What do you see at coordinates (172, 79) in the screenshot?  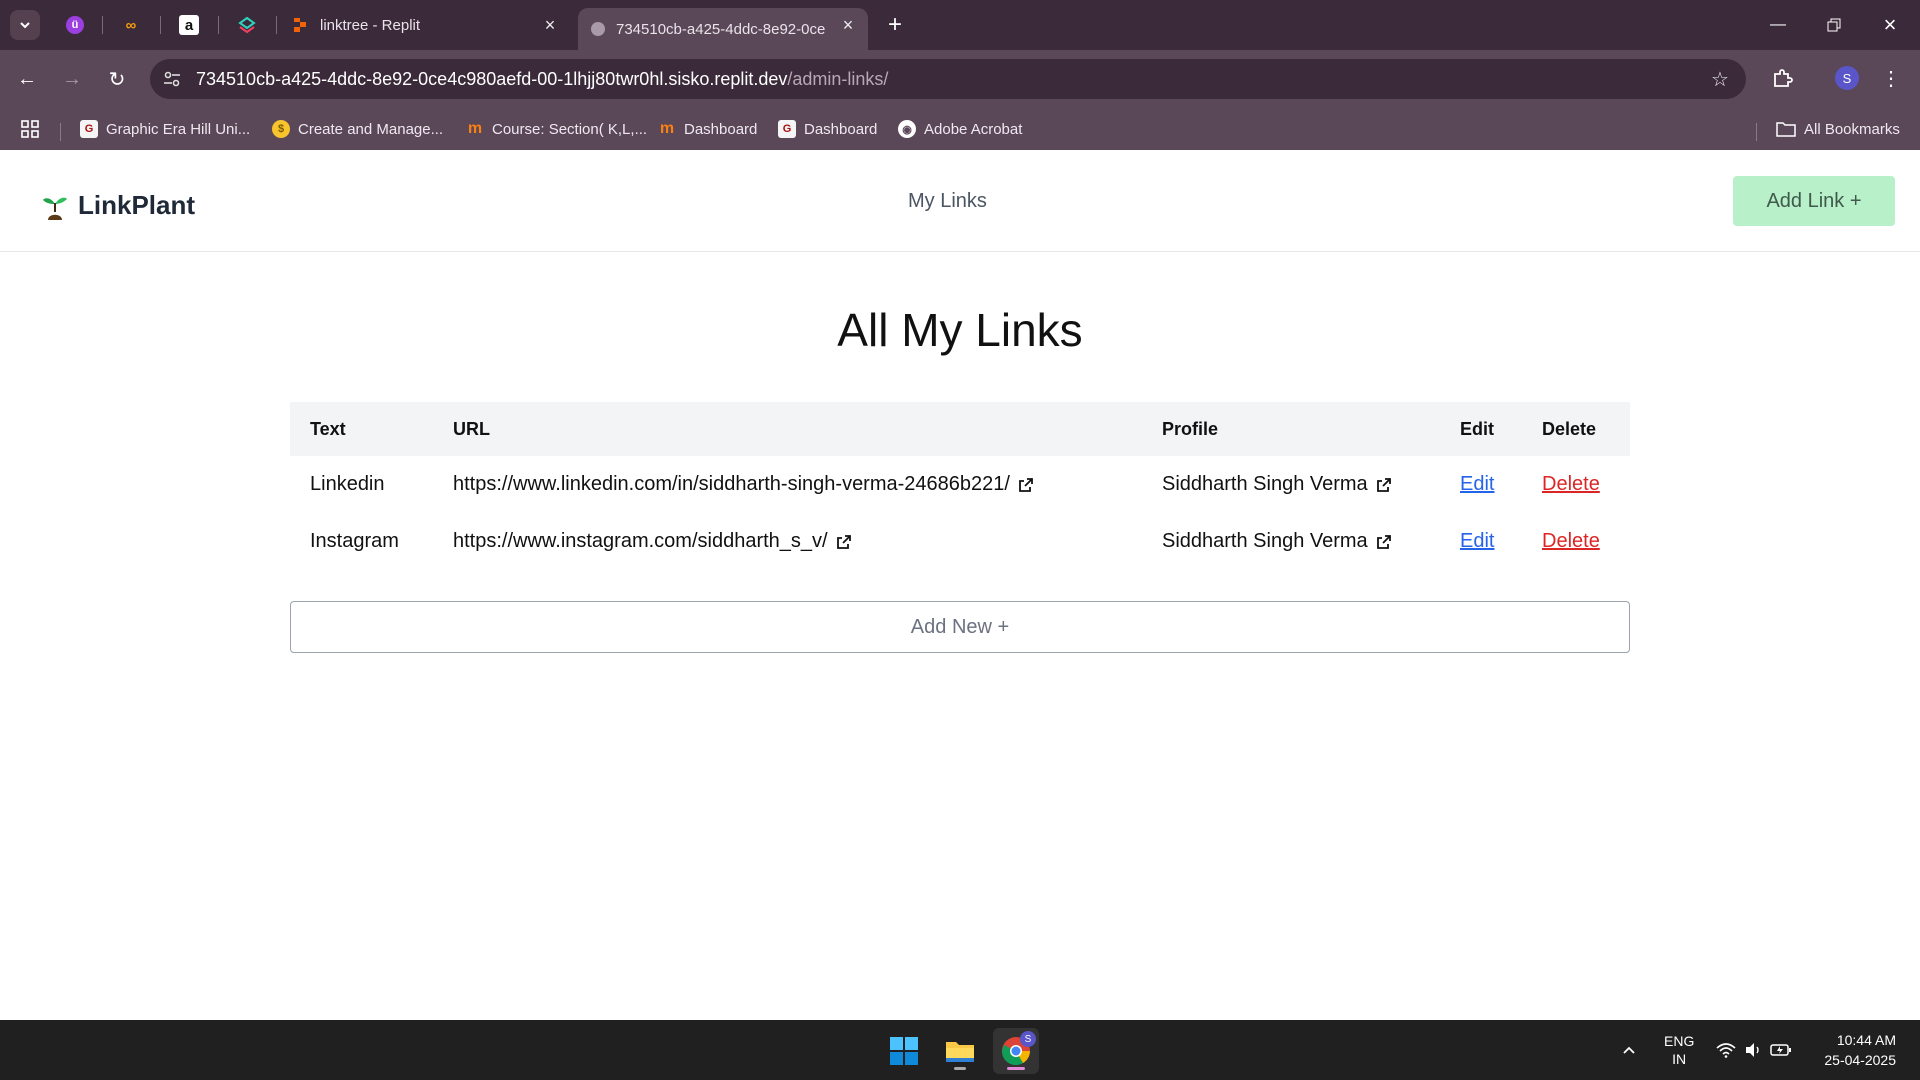 I see `site-info-icon` at bounding box center [172, 79].